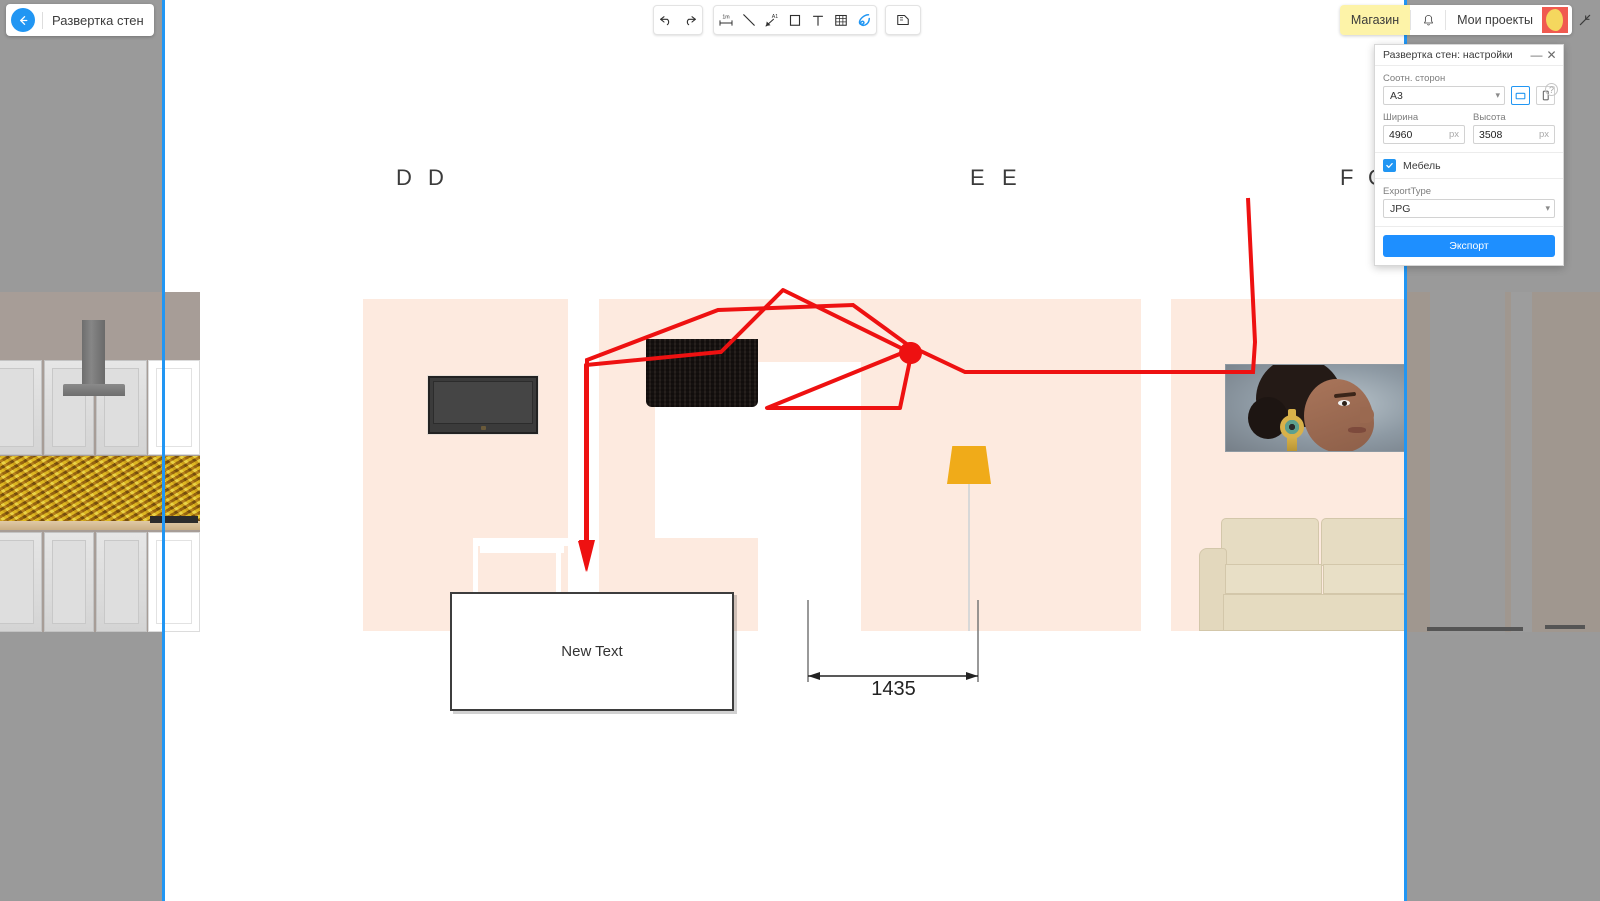 This screenshot has height=901, width=1600. I want to click on avatar, so click(1555, 20).